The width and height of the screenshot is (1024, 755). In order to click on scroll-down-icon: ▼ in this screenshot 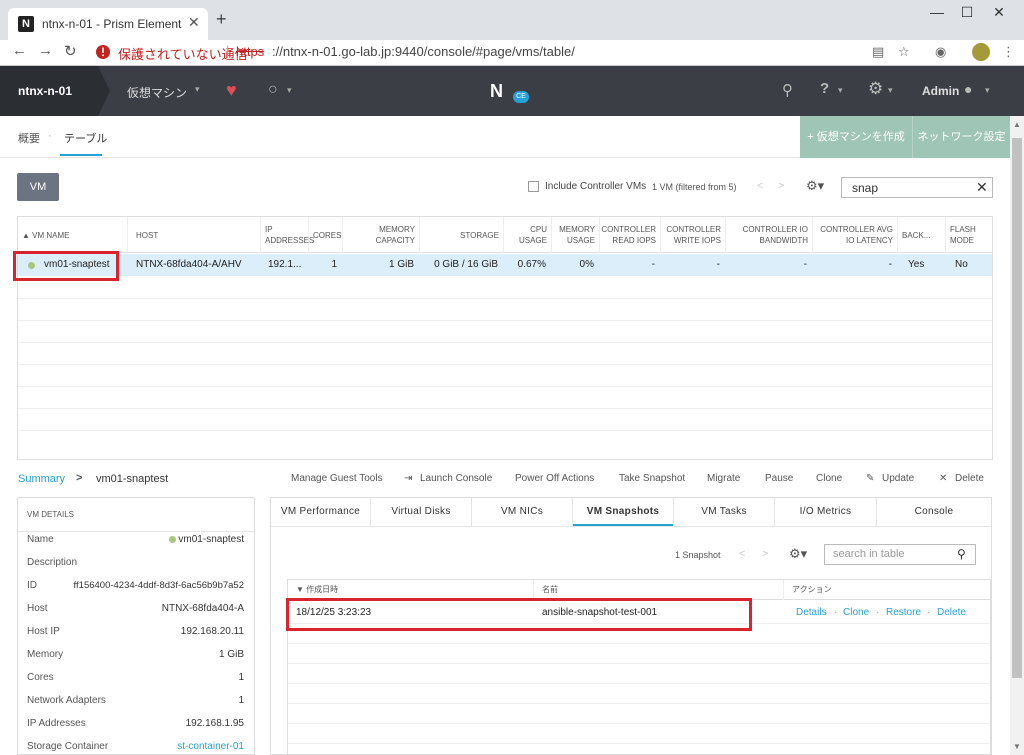, I will do `click(1017, 746)`.